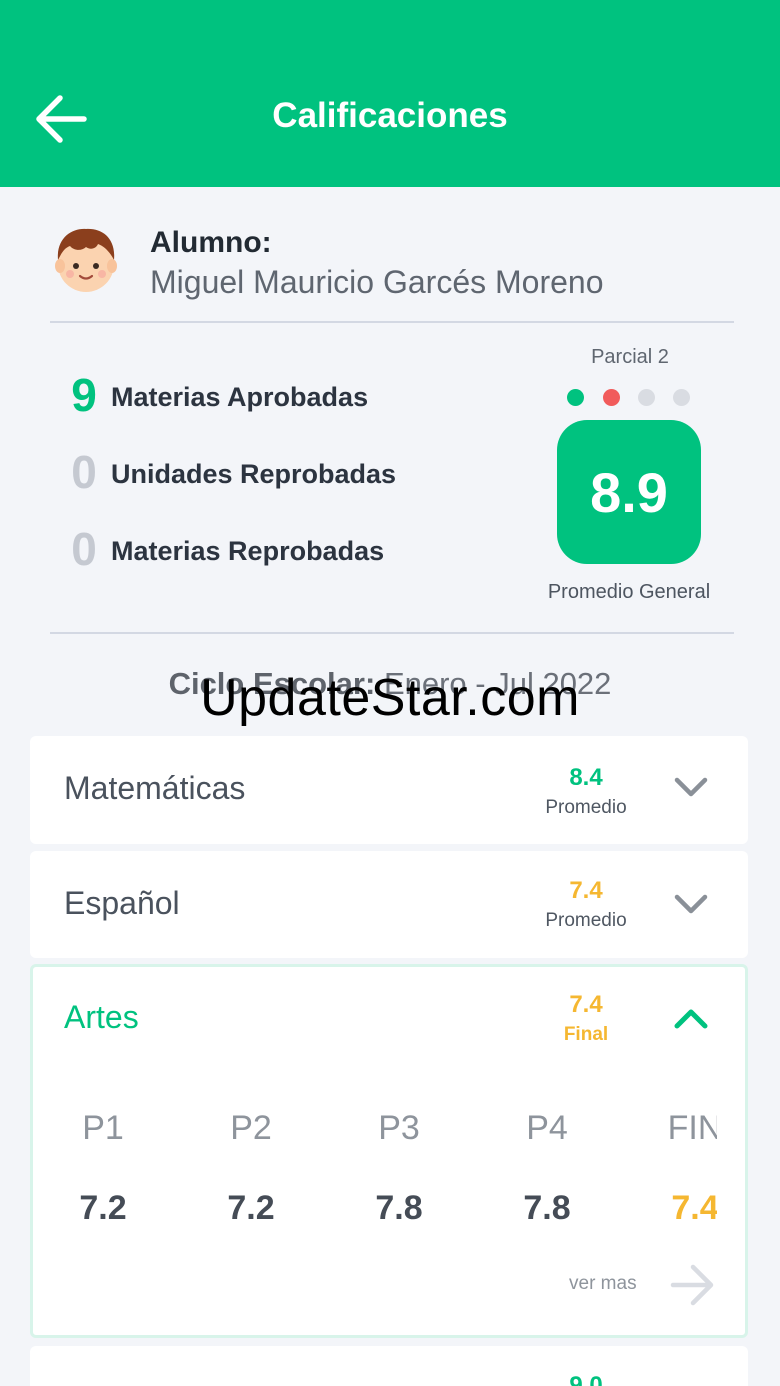 This screenshot has width=780, height=1386. Describe the element at coordinates (632, 398) in the screenshot. I see `period-pager` at that location.